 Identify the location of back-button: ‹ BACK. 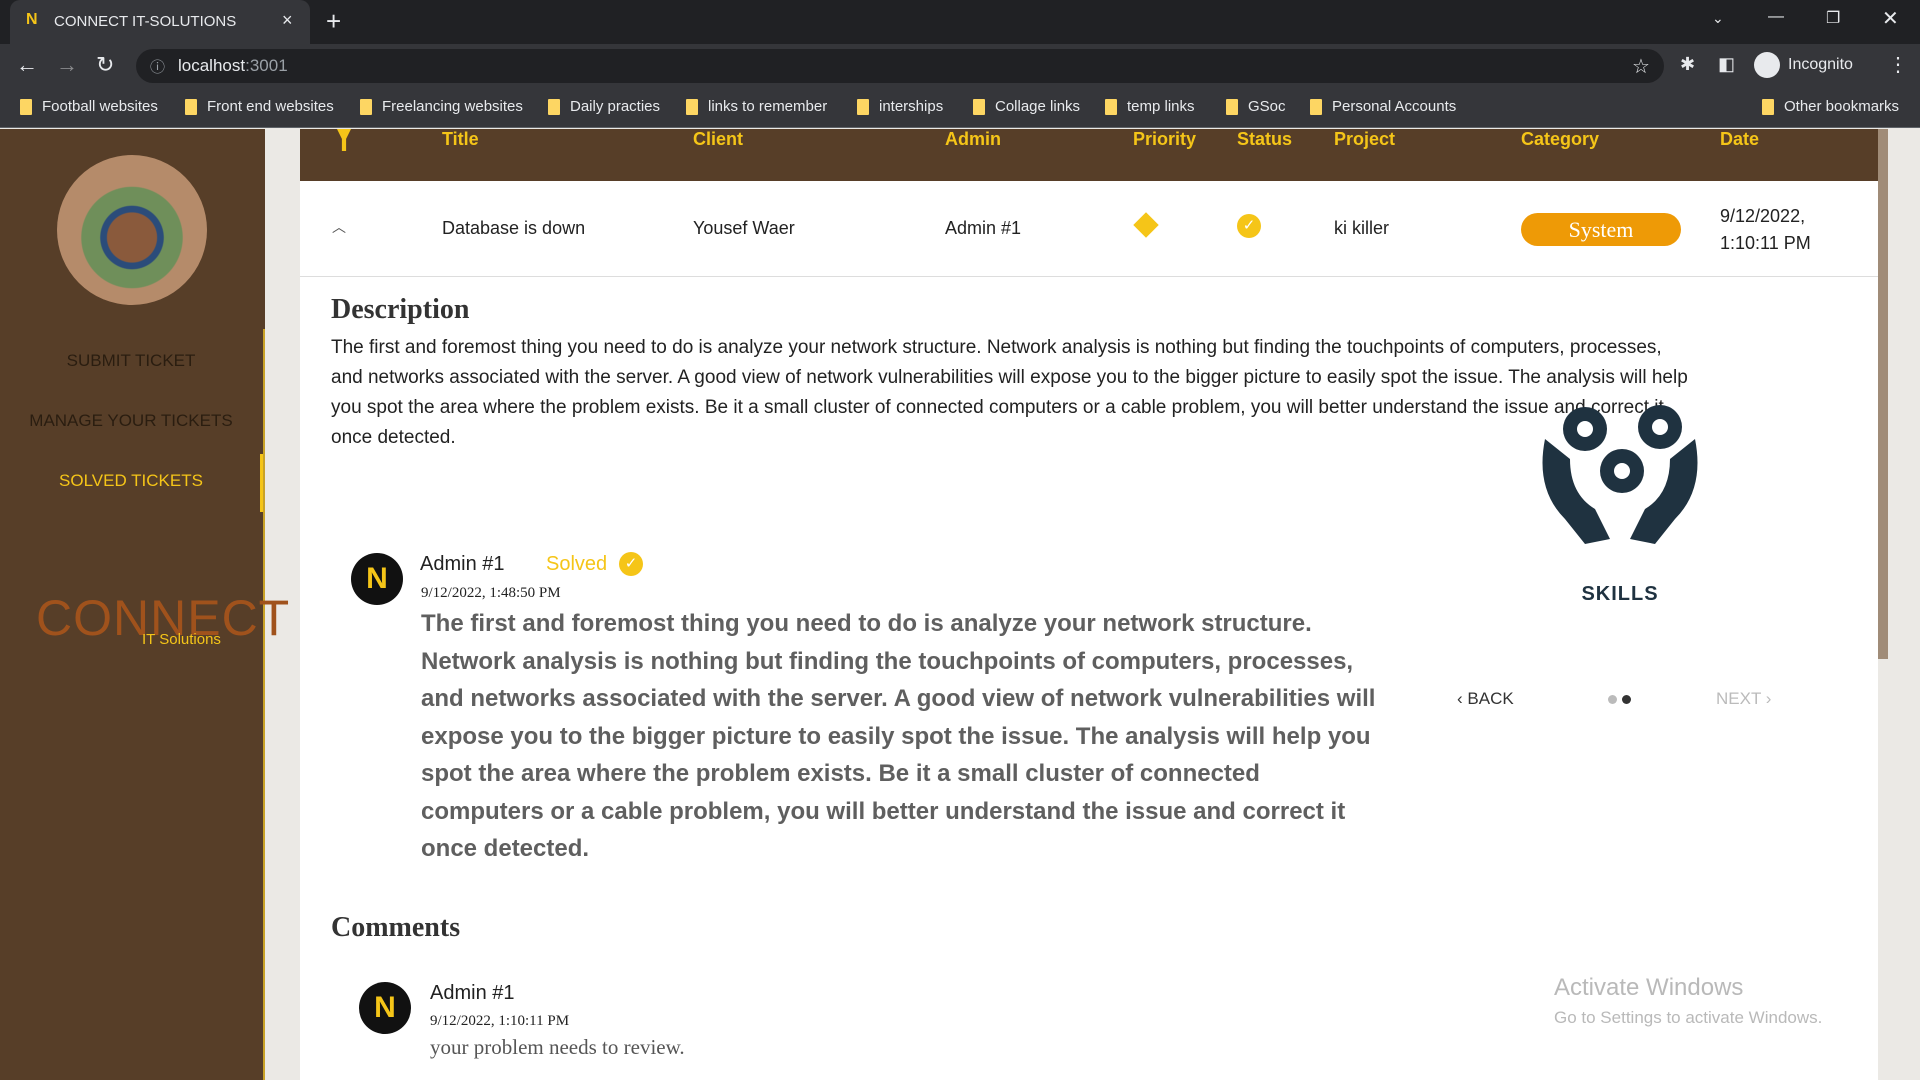
(1485, 699).